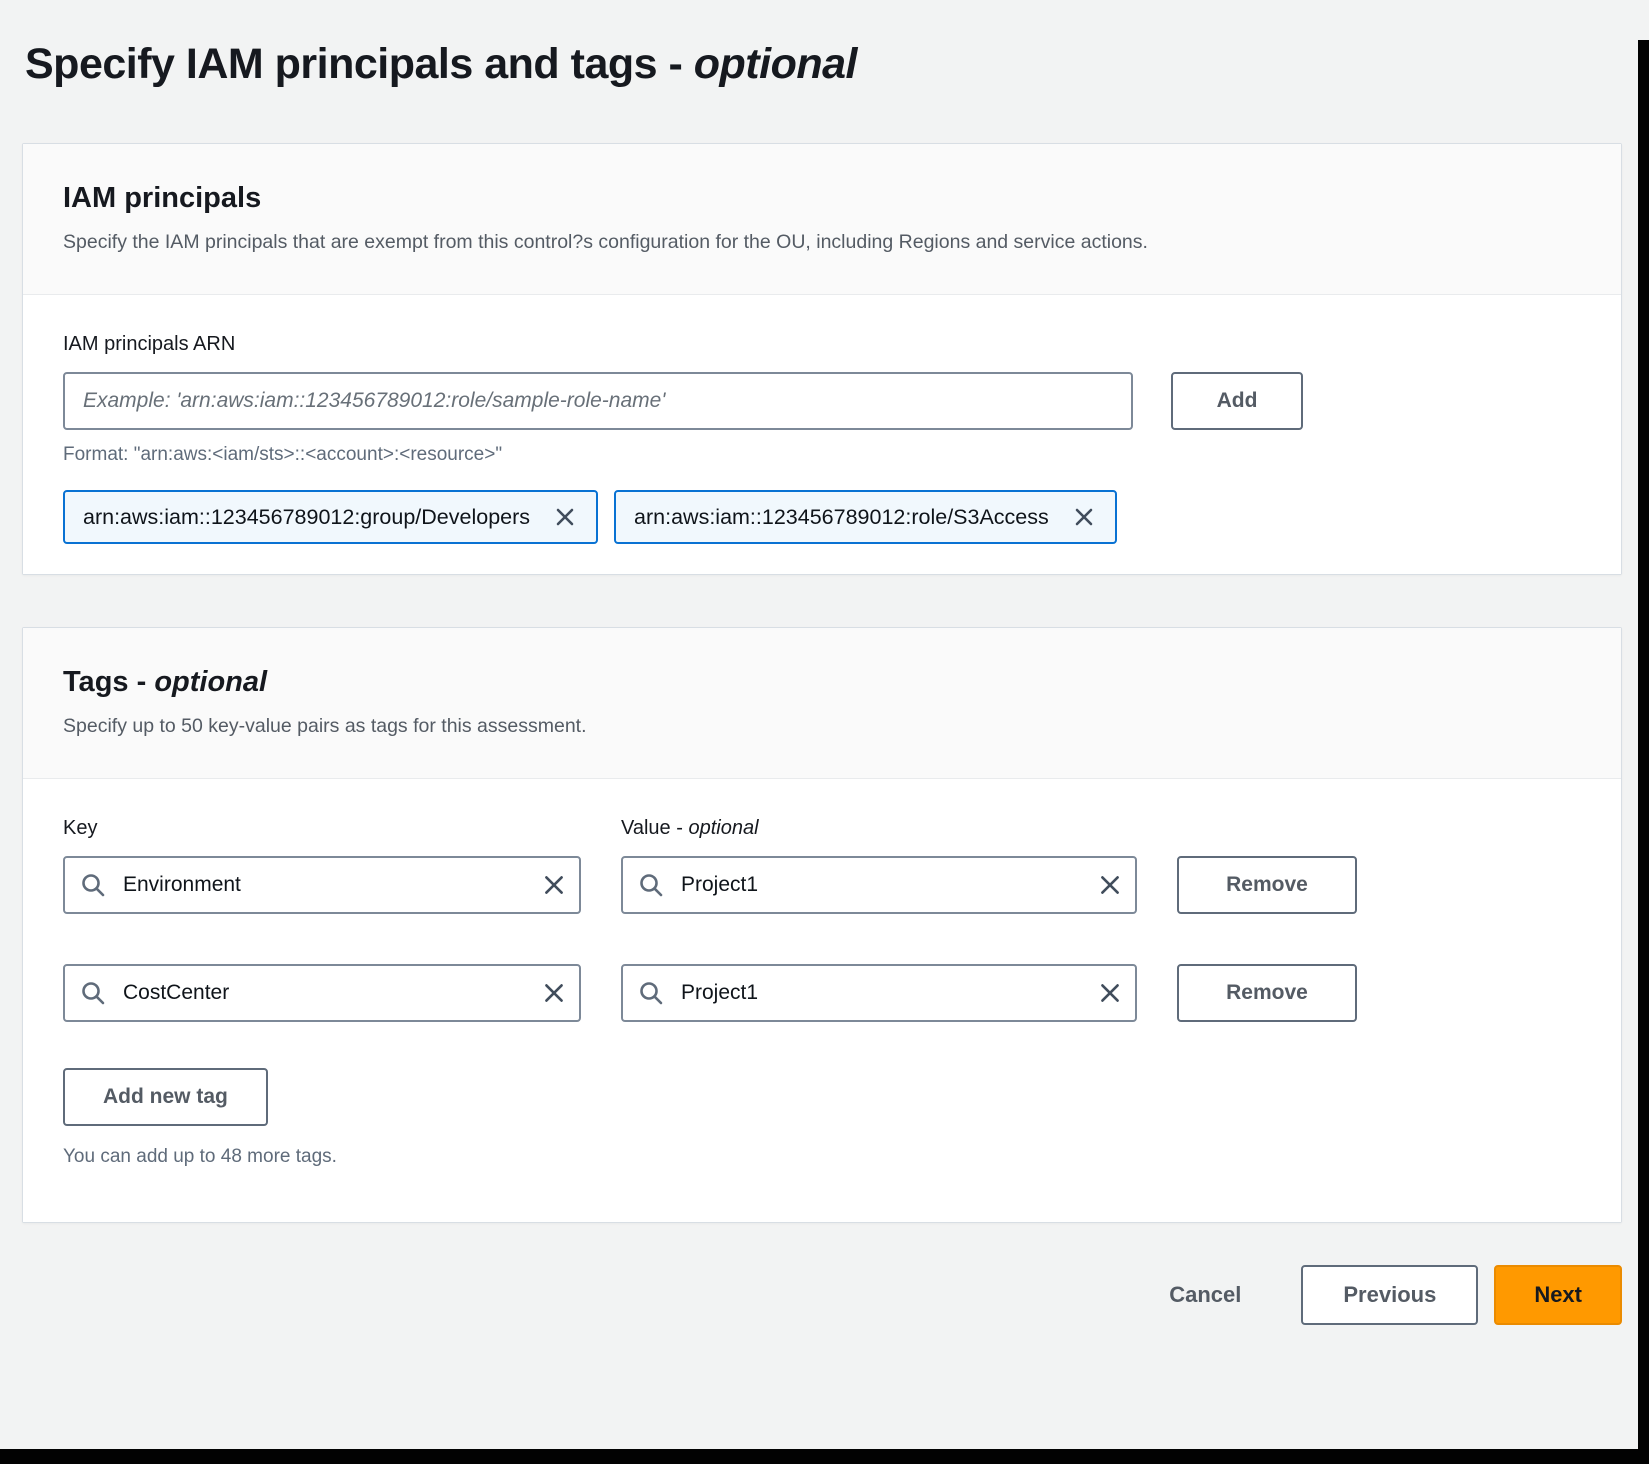  What do you see at coordinates (96, 682) in the screenshot?
I see `tags-heading-text: Tags` at bounding box center [96, 682].